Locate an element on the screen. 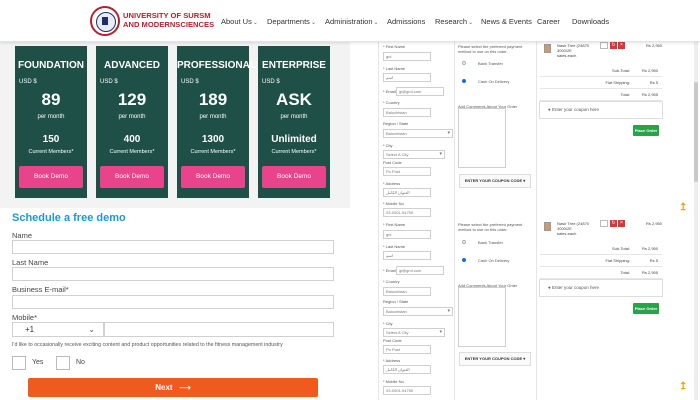 The image size is (700, 400). postcode-label: Post Code is located at coordinates (392, 162).